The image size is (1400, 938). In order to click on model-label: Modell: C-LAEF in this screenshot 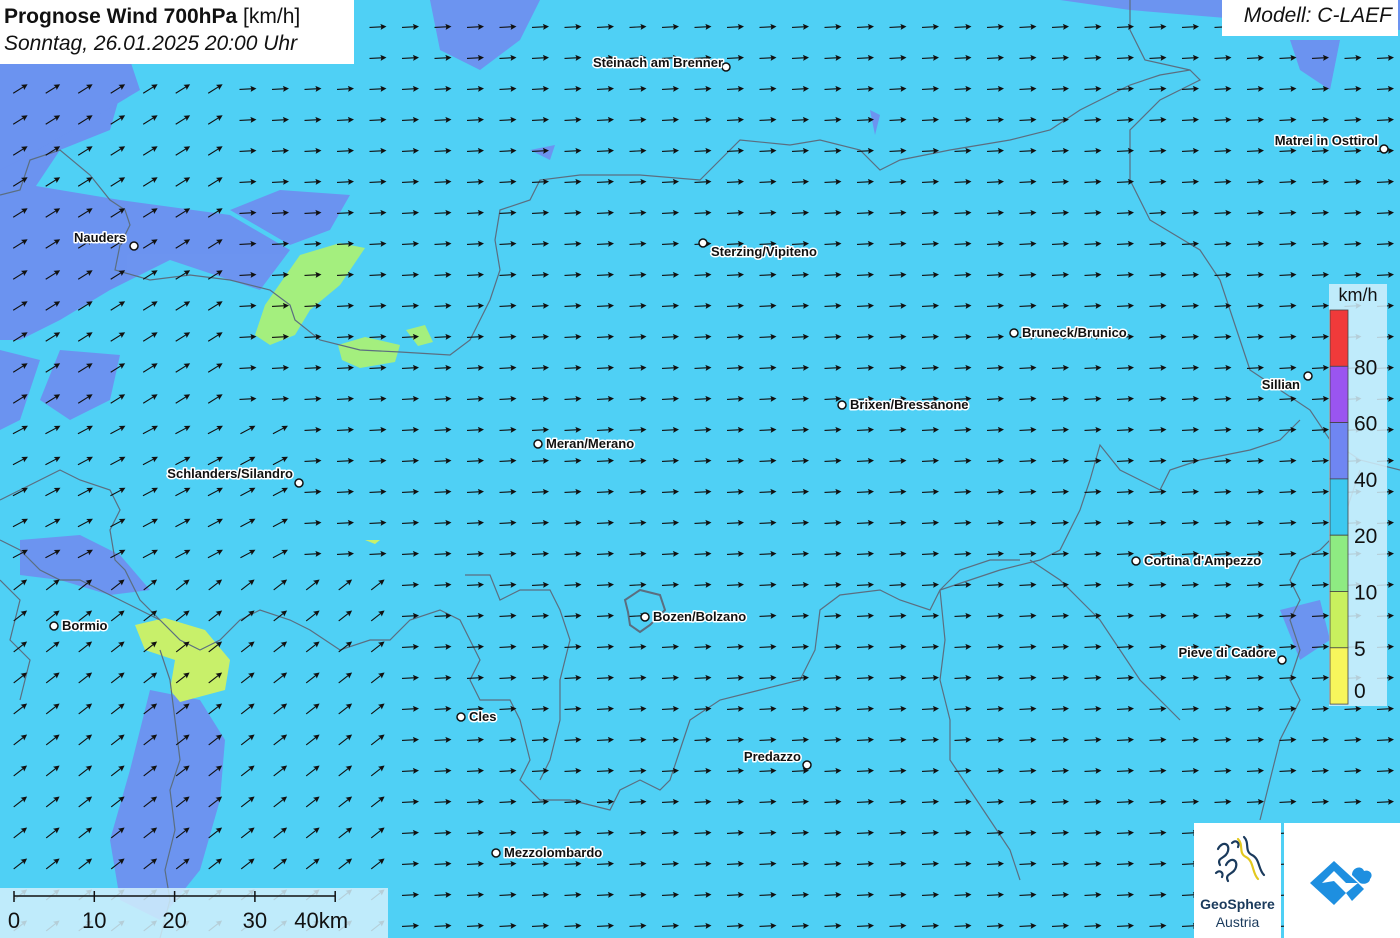, I will do `click(1310, 18)`.